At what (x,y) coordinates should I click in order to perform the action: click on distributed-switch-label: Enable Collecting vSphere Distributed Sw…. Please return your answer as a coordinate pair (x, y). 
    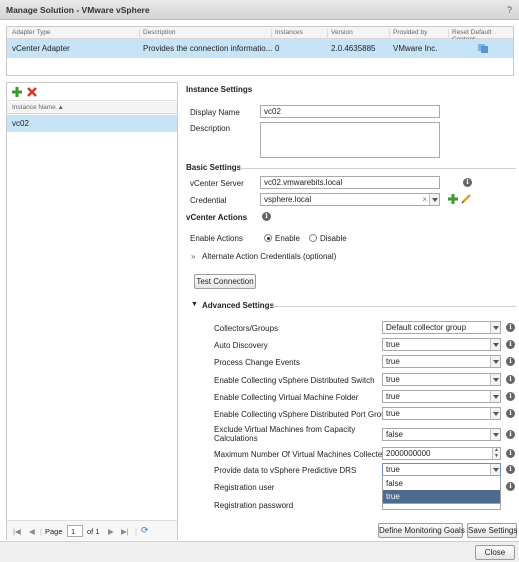
    Looking at the image, I should click on (294, 380).